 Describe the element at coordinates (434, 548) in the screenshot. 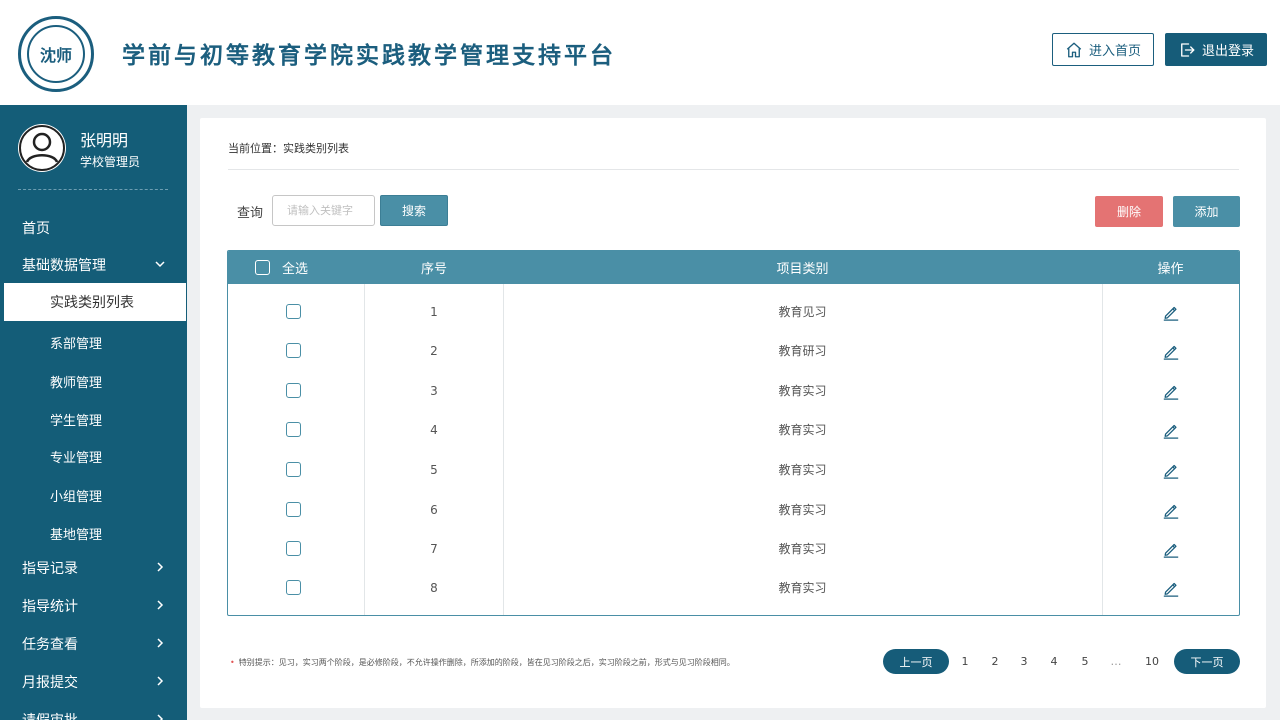

I see `row-index: 7` at that location.